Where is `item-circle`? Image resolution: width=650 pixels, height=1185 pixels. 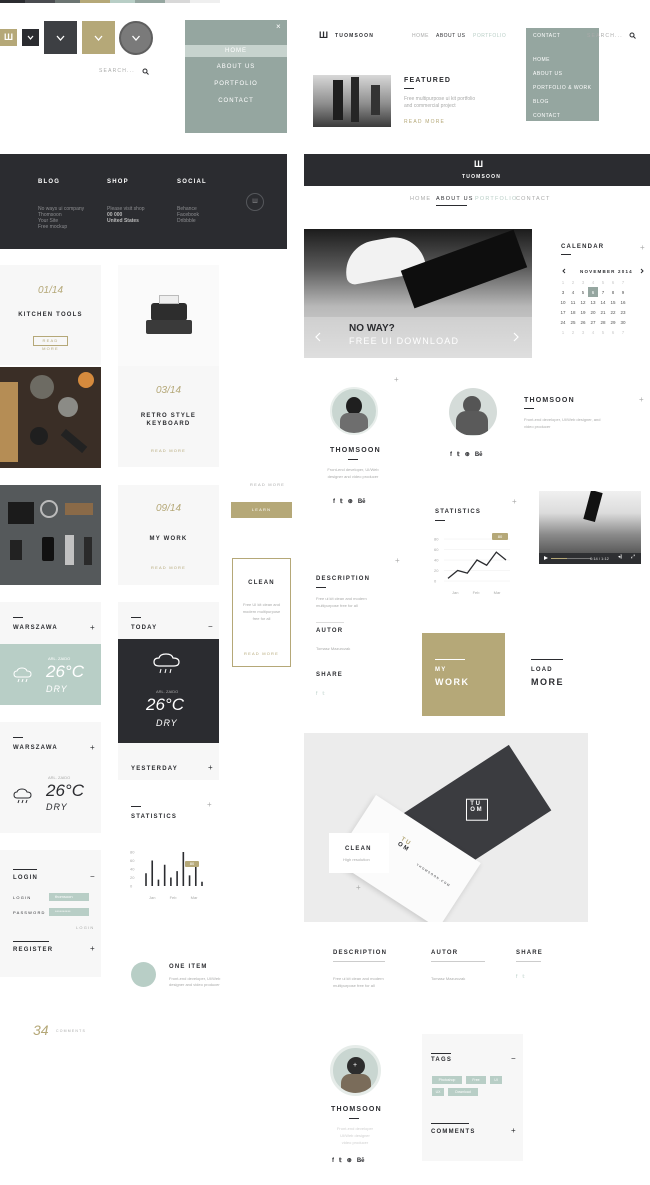
item-circle is located at coordinates (143, 974).